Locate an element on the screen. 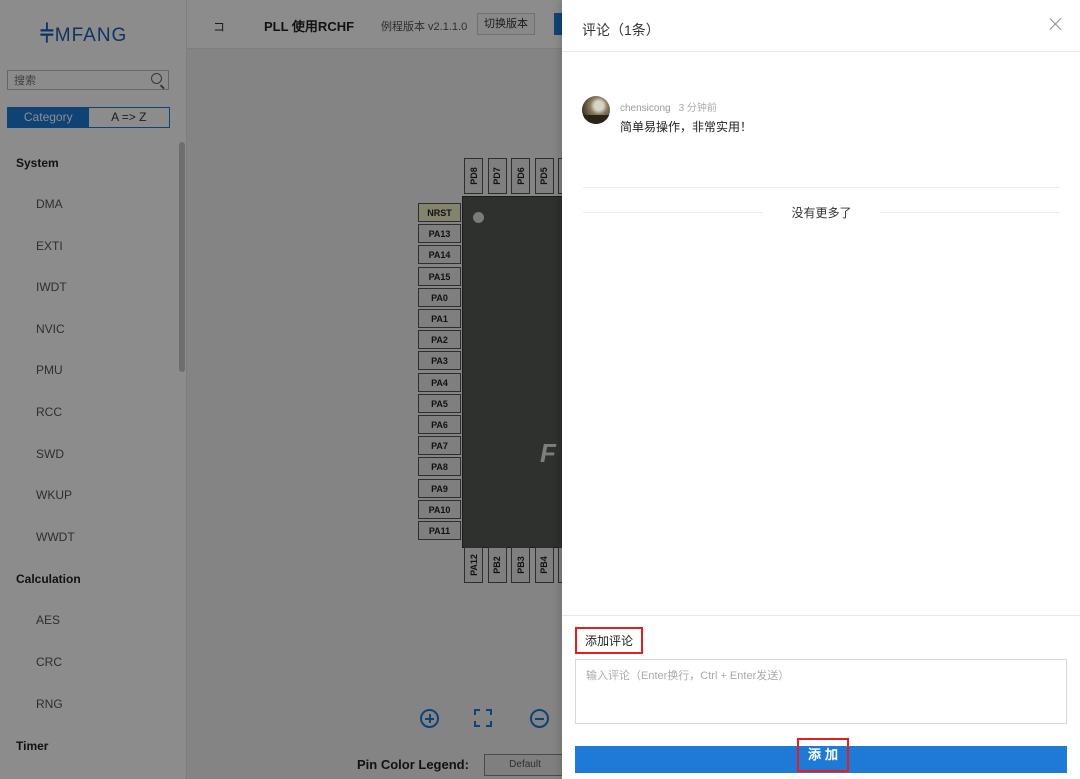  drawer-header: 评论（1条） is located at coordinates (821, 26).